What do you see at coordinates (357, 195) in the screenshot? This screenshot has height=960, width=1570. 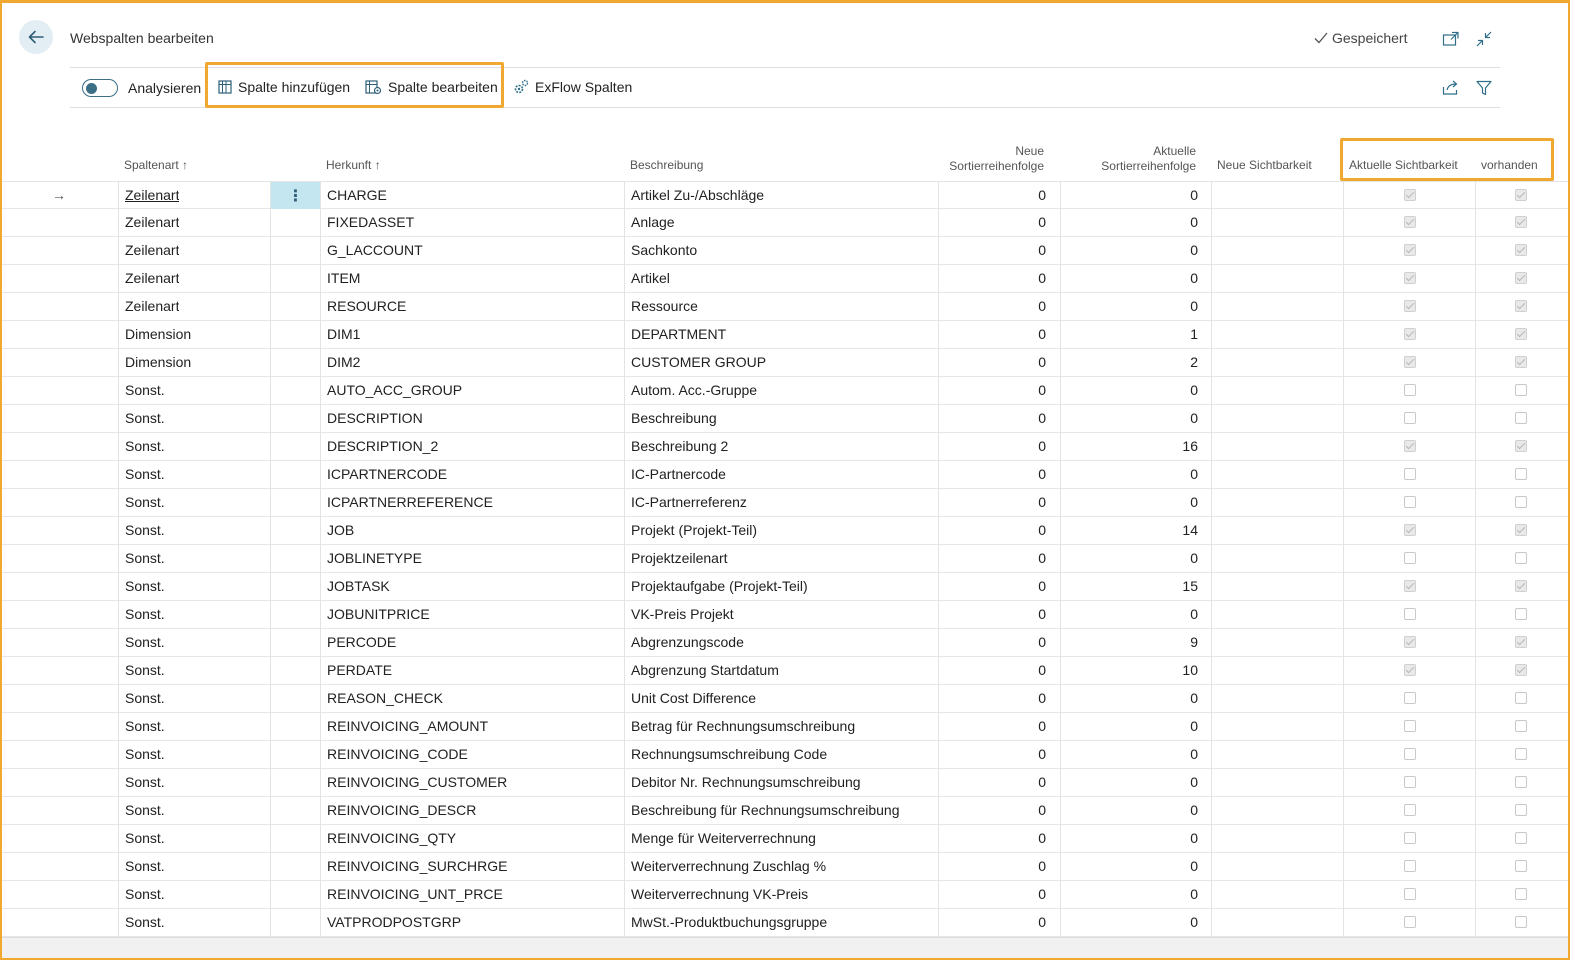 I see `cell-herkunft: CHARGE` at bounding box center [357, 195].